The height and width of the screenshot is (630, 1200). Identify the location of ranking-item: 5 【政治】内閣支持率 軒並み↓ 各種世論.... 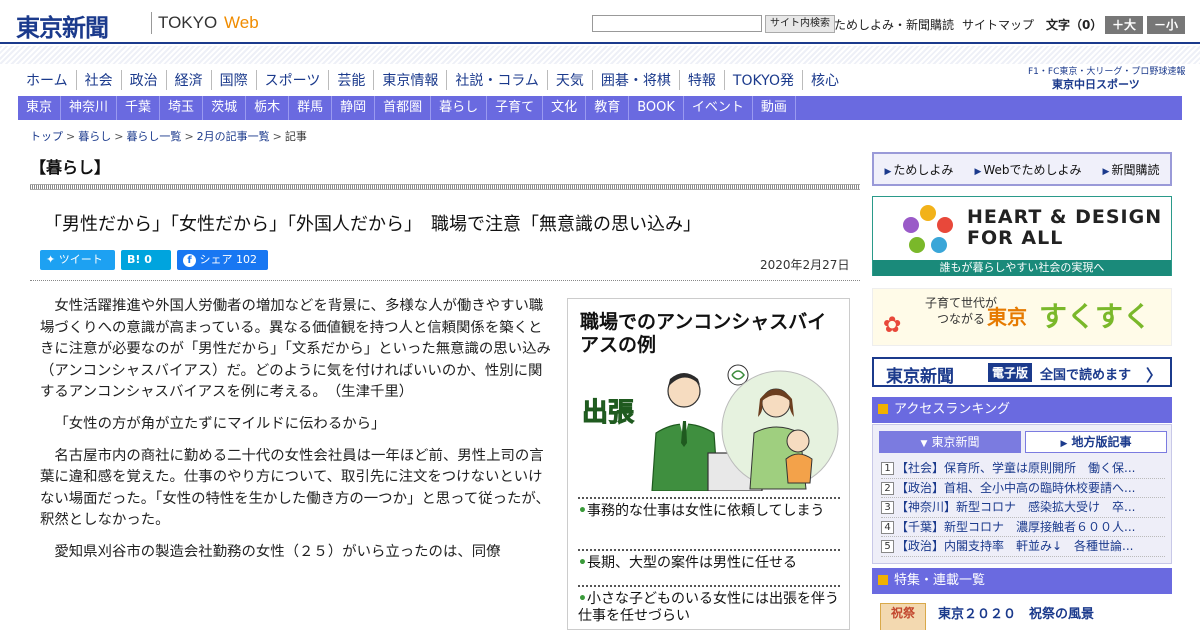
(1023, 547).